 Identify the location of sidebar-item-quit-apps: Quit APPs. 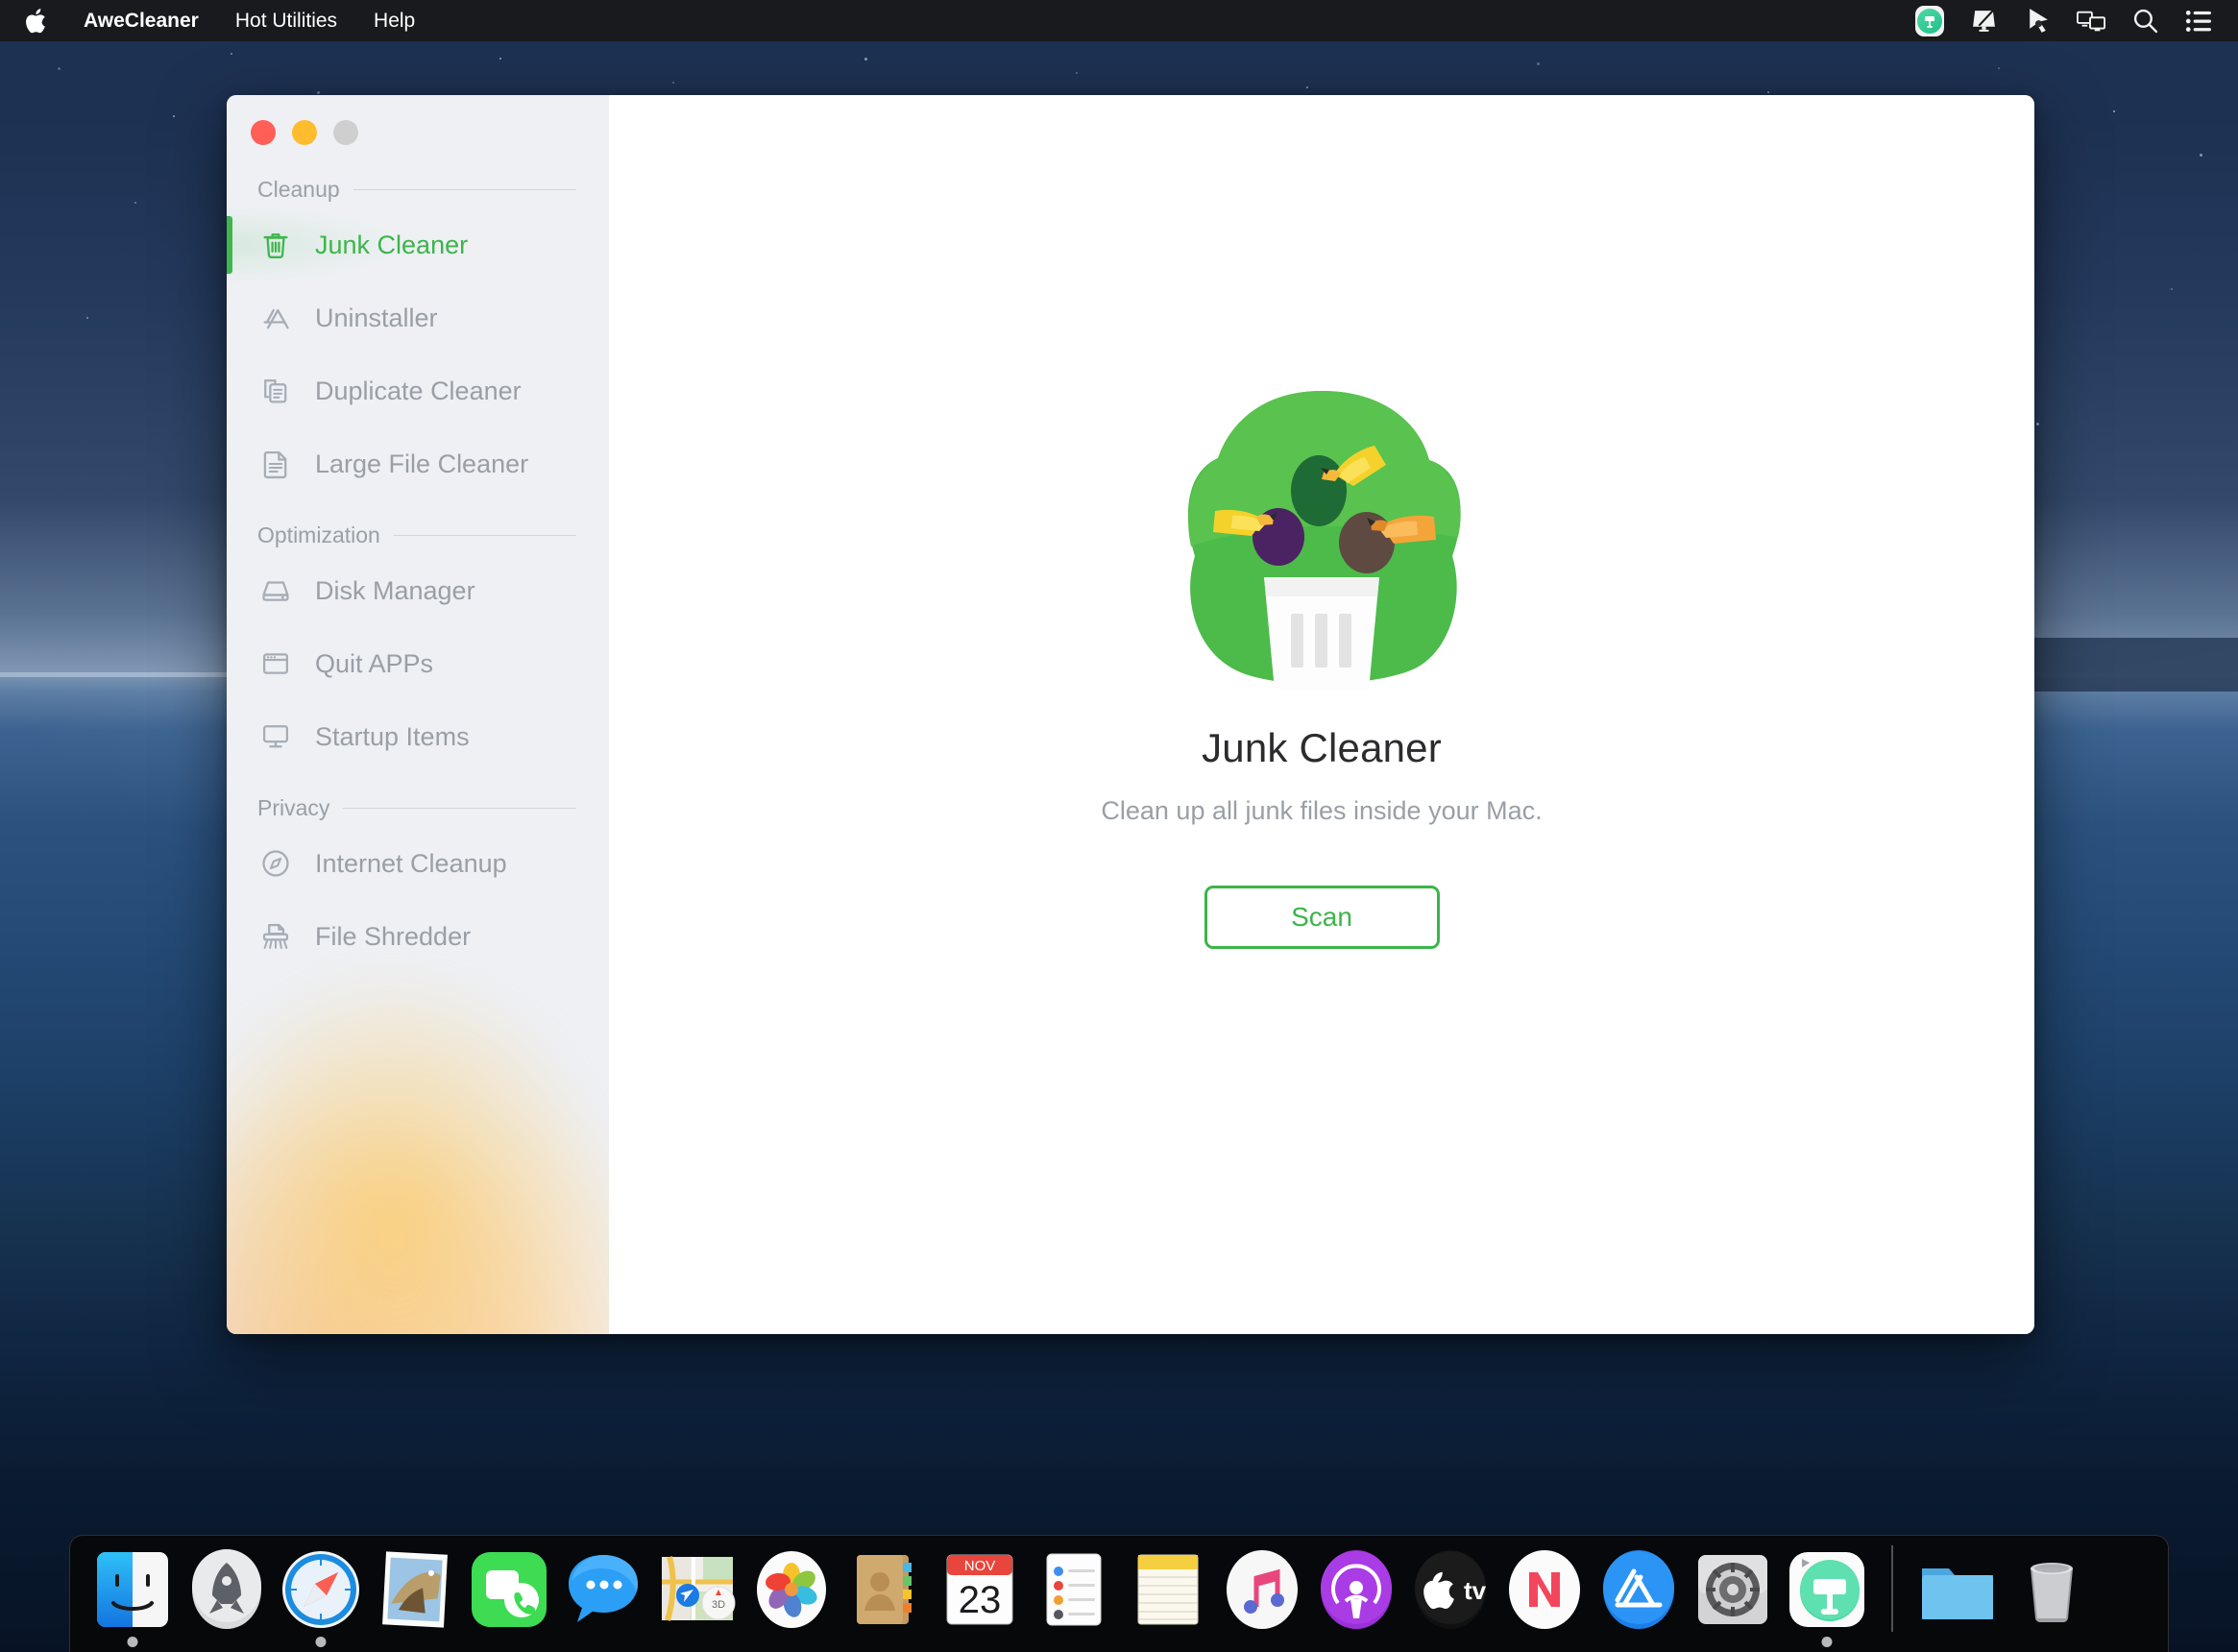
(418, 663).